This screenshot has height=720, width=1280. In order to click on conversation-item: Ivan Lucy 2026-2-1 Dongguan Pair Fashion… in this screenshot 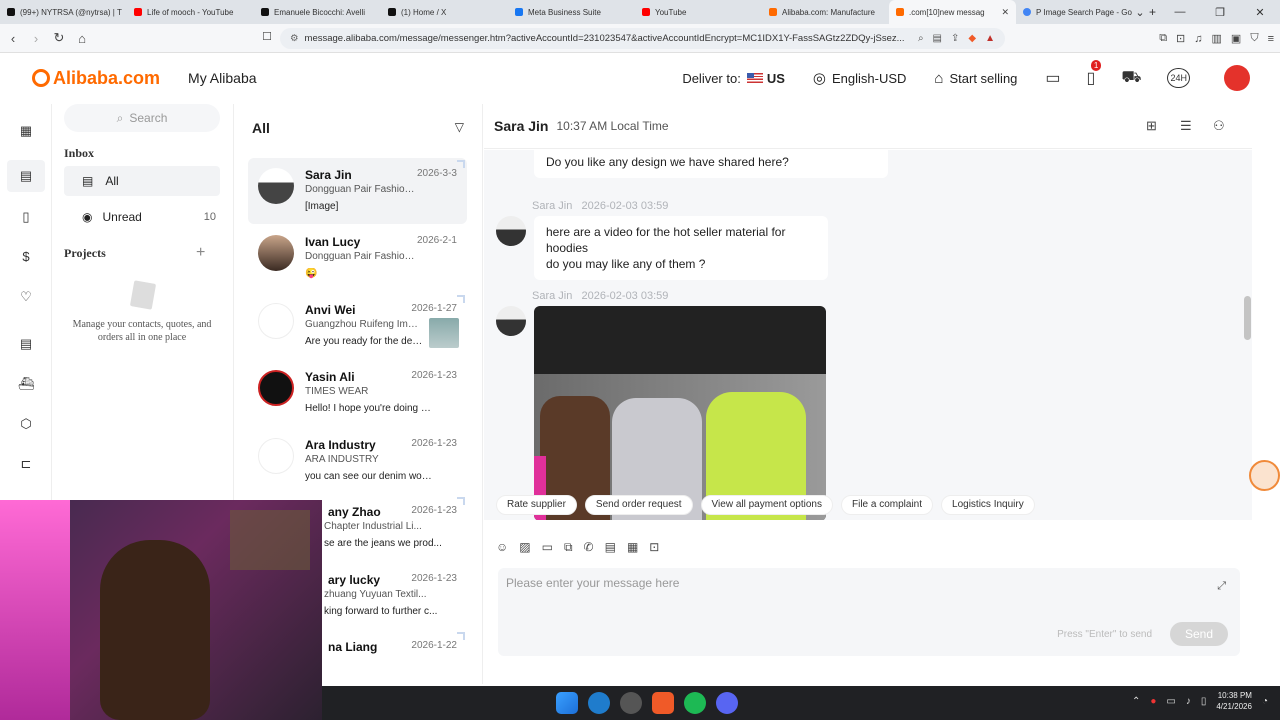, I will do `click(357, 258)`.